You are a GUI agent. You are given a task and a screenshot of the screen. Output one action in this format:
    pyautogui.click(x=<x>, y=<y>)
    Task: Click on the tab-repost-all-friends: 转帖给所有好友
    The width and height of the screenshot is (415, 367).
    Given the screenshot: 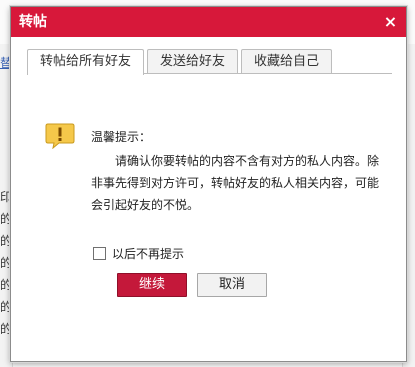 What is the action you would take?
    pyautogui.click(x=86, y=62)
    